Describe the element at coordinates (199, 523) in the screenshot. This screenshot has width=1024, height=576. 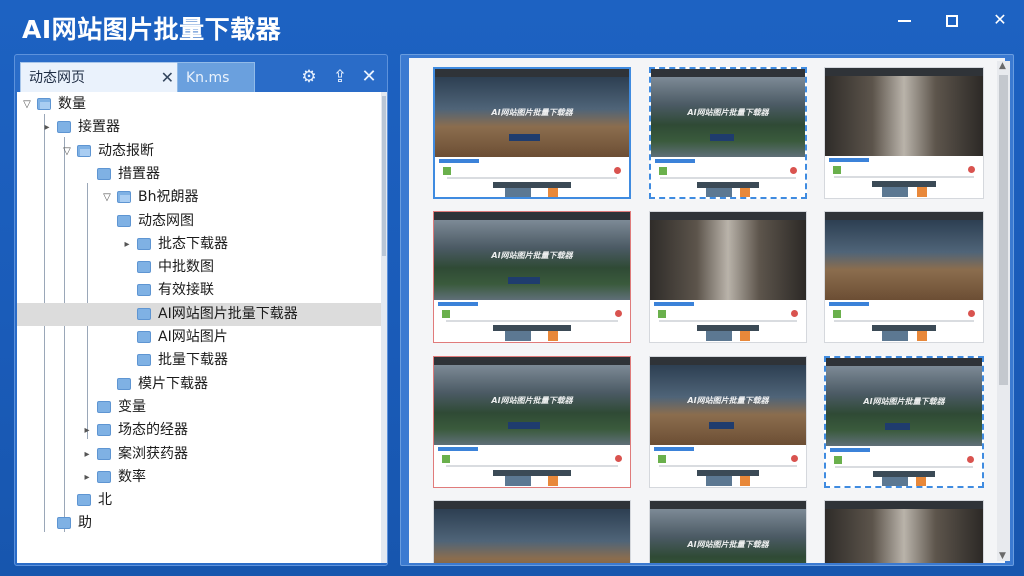
I see `tree-item: 助` at that location.